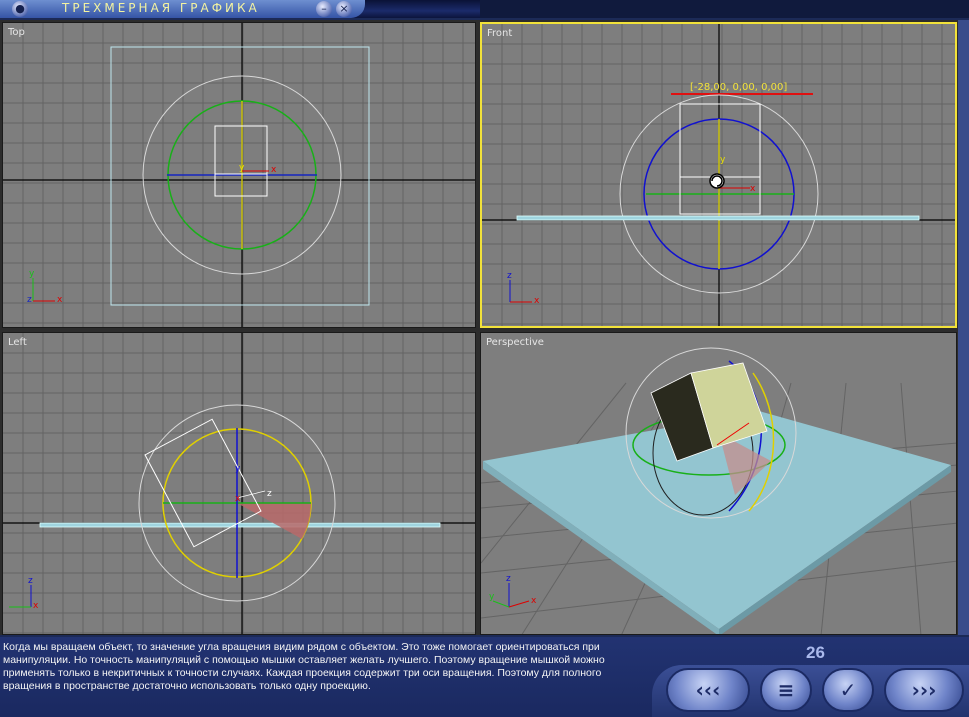 This screenshot has width=969, height=717. Describe the element at coordinates (738, 87) in the screenshot. I see `rotation-readout: [-28,00, 0,00, 0,00]` at that location.